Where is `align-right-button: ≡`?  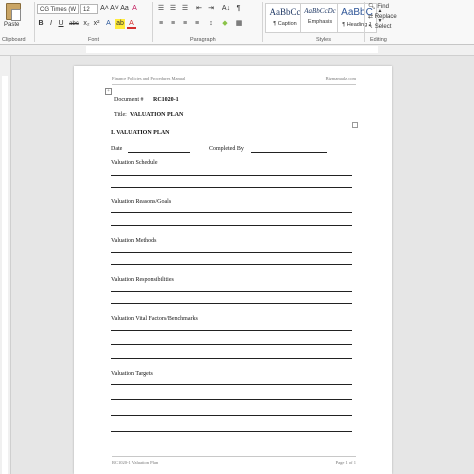
align-right-button: ≡ is located at coordinates (185, 24).